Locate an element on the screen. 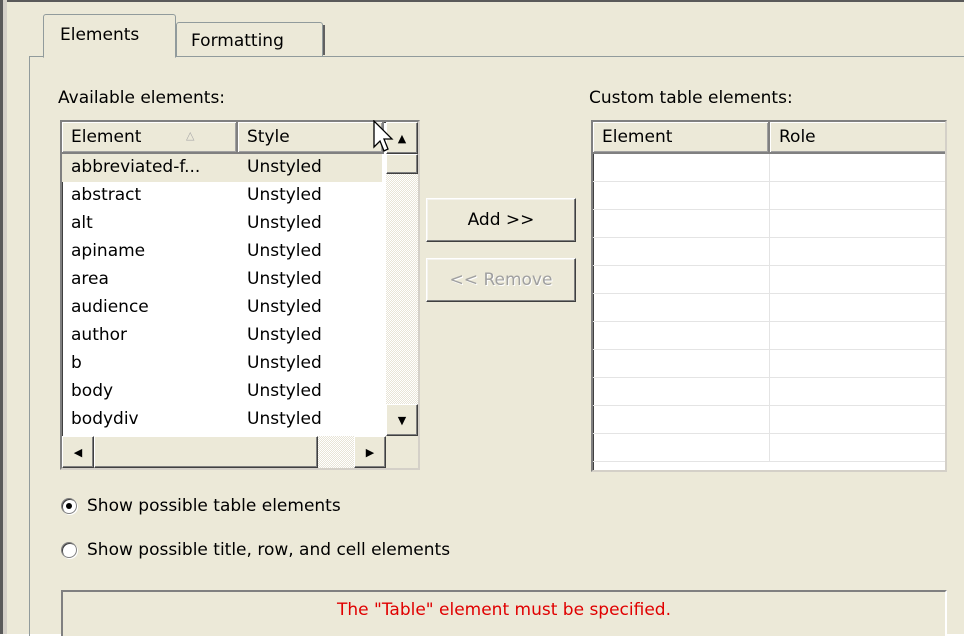 The height and width of the screenshot is (636, 964). tab-formatting: Formatting is located at coordinates (250, 39).